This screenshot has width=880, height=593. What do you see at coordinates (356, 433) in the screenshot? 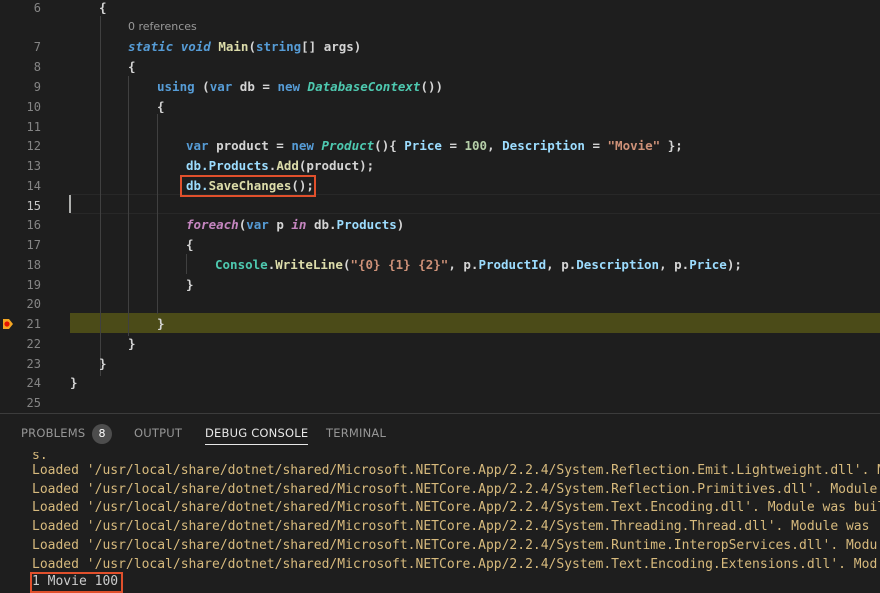
I see `tab-terminal: TERMINAL` at bounding box center [356, 433].